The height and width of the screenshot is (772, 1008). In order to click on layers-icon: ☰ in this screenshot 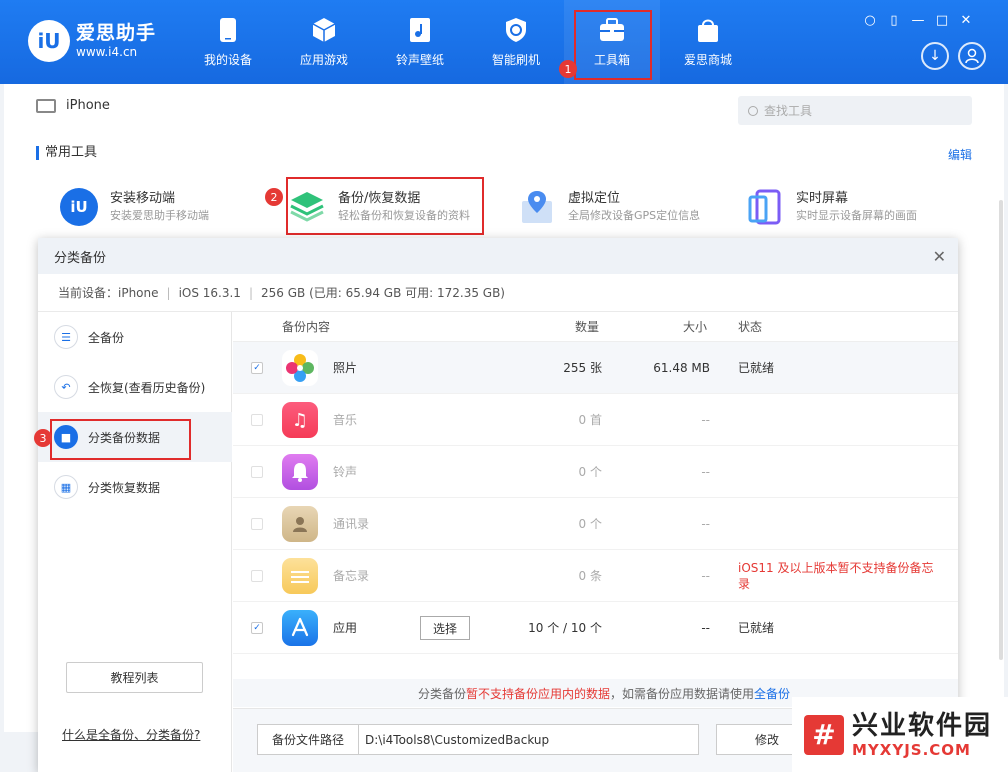, I will do `click(66, 337)`.